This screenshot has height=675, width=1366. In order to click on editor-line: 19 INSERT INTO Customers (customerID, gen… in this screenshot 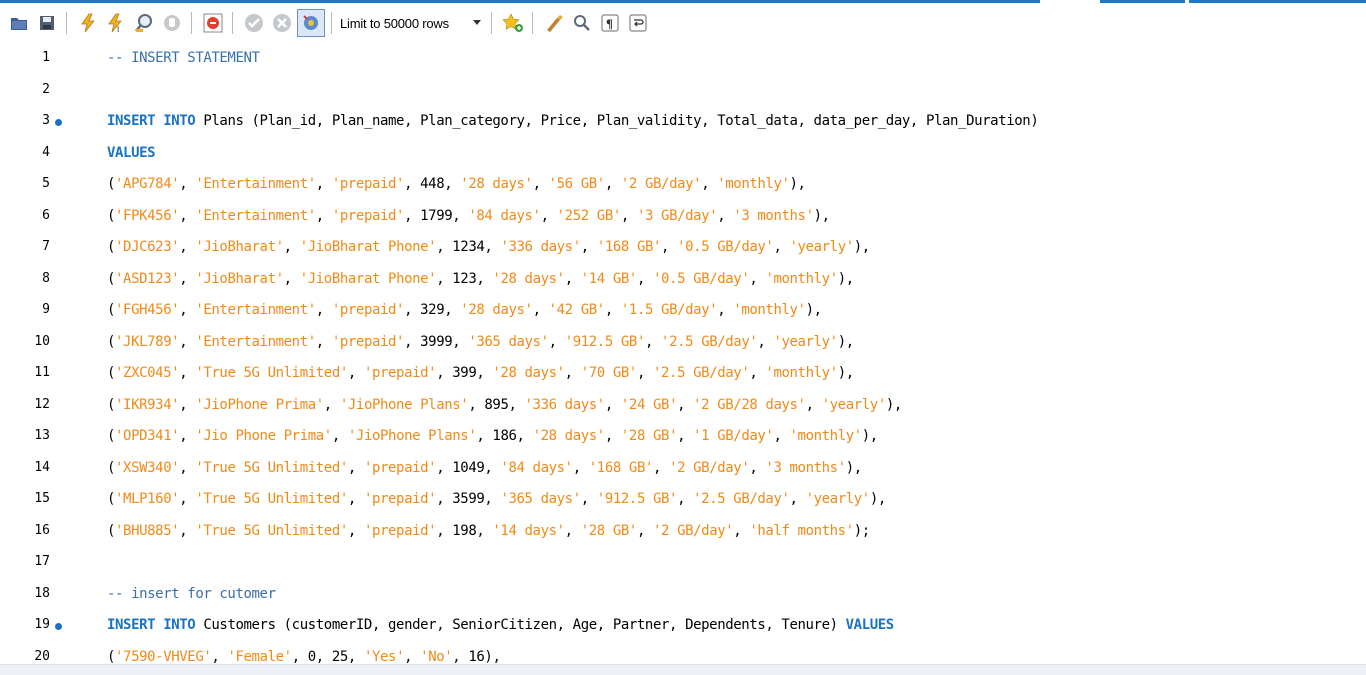, I will do `click(683, 626)`.